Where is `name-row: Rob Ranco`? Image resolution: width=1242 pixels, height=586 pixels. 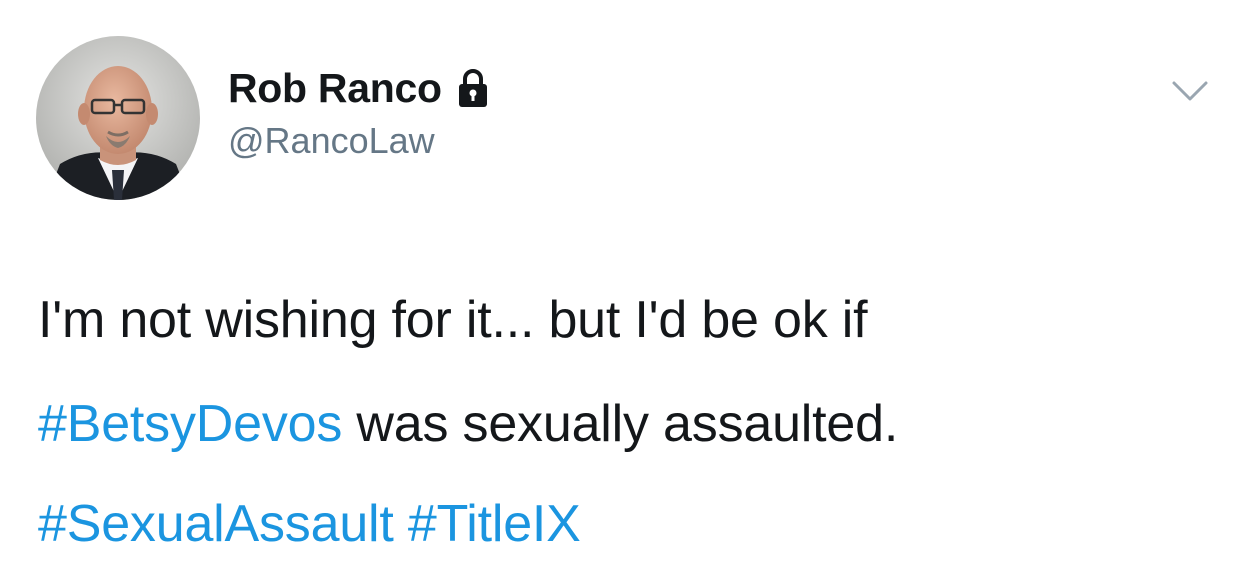
name-row: Rob Ranco is located at coordinates (359, 88).